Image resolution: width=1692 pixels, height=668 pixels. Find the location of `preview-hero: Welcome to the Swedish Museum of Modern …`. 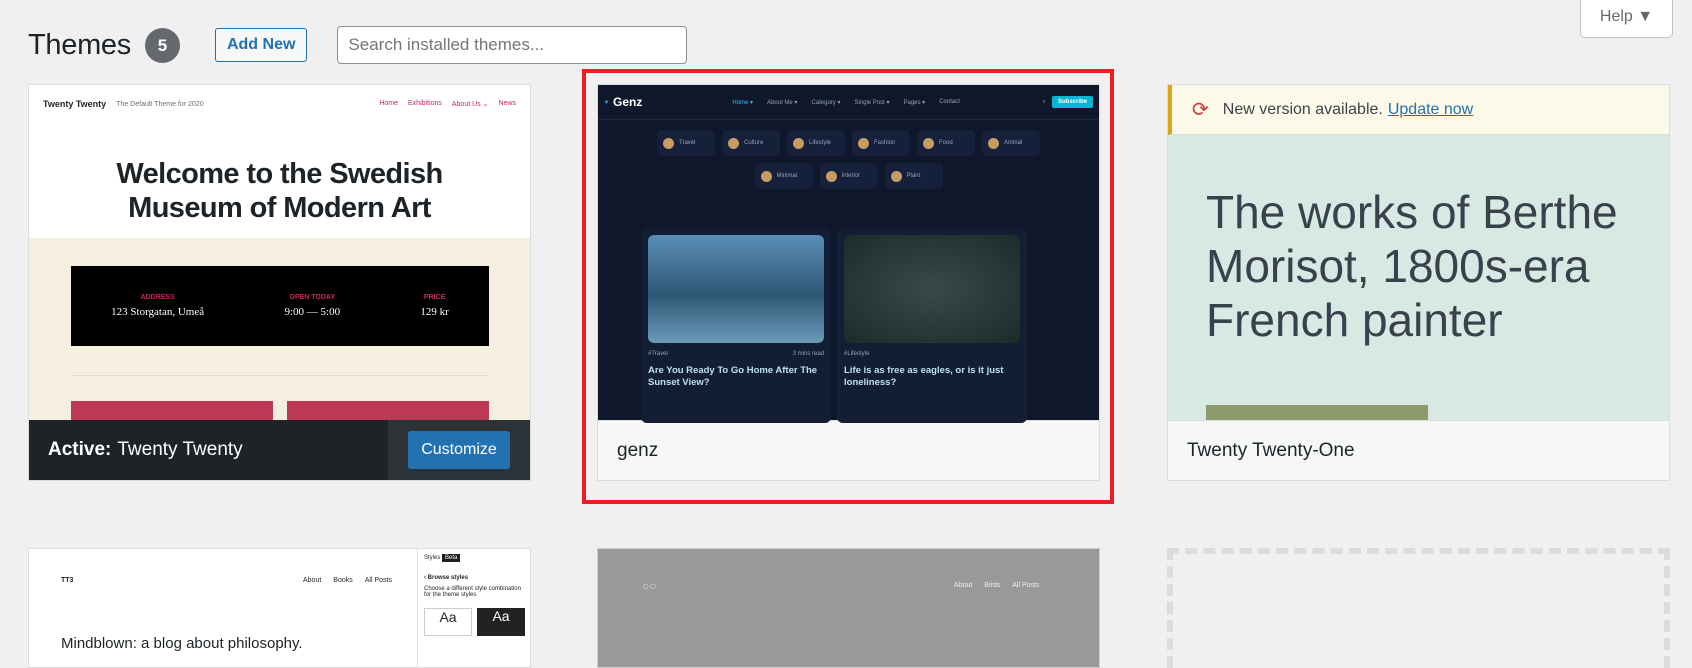

preview-hero: Welcome to the Swedish Museum of Modern … is located at coordinates (279, 191).